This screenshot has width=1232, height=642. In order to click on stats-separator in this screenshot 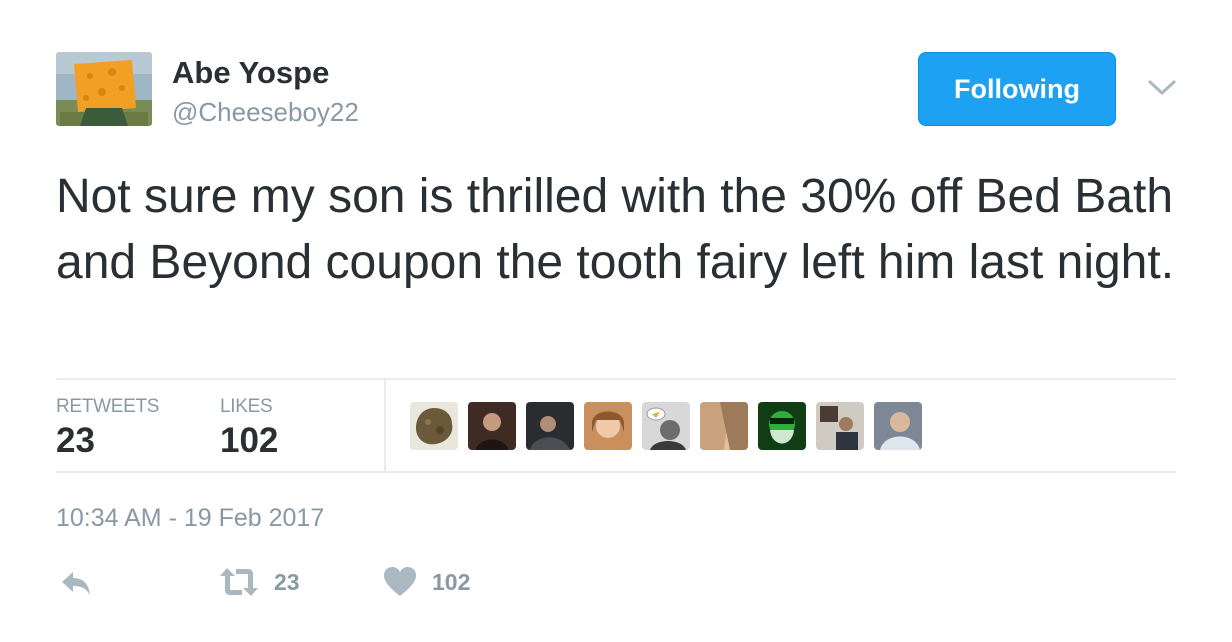, I will do `click(385, 426)`.